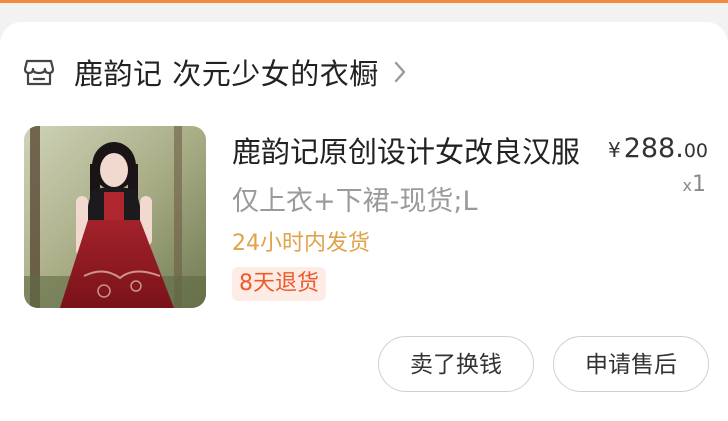  Describe the element at coordinates (631, 364) in the screenshot. I see `after-sales-button: 申请售后` at that location.